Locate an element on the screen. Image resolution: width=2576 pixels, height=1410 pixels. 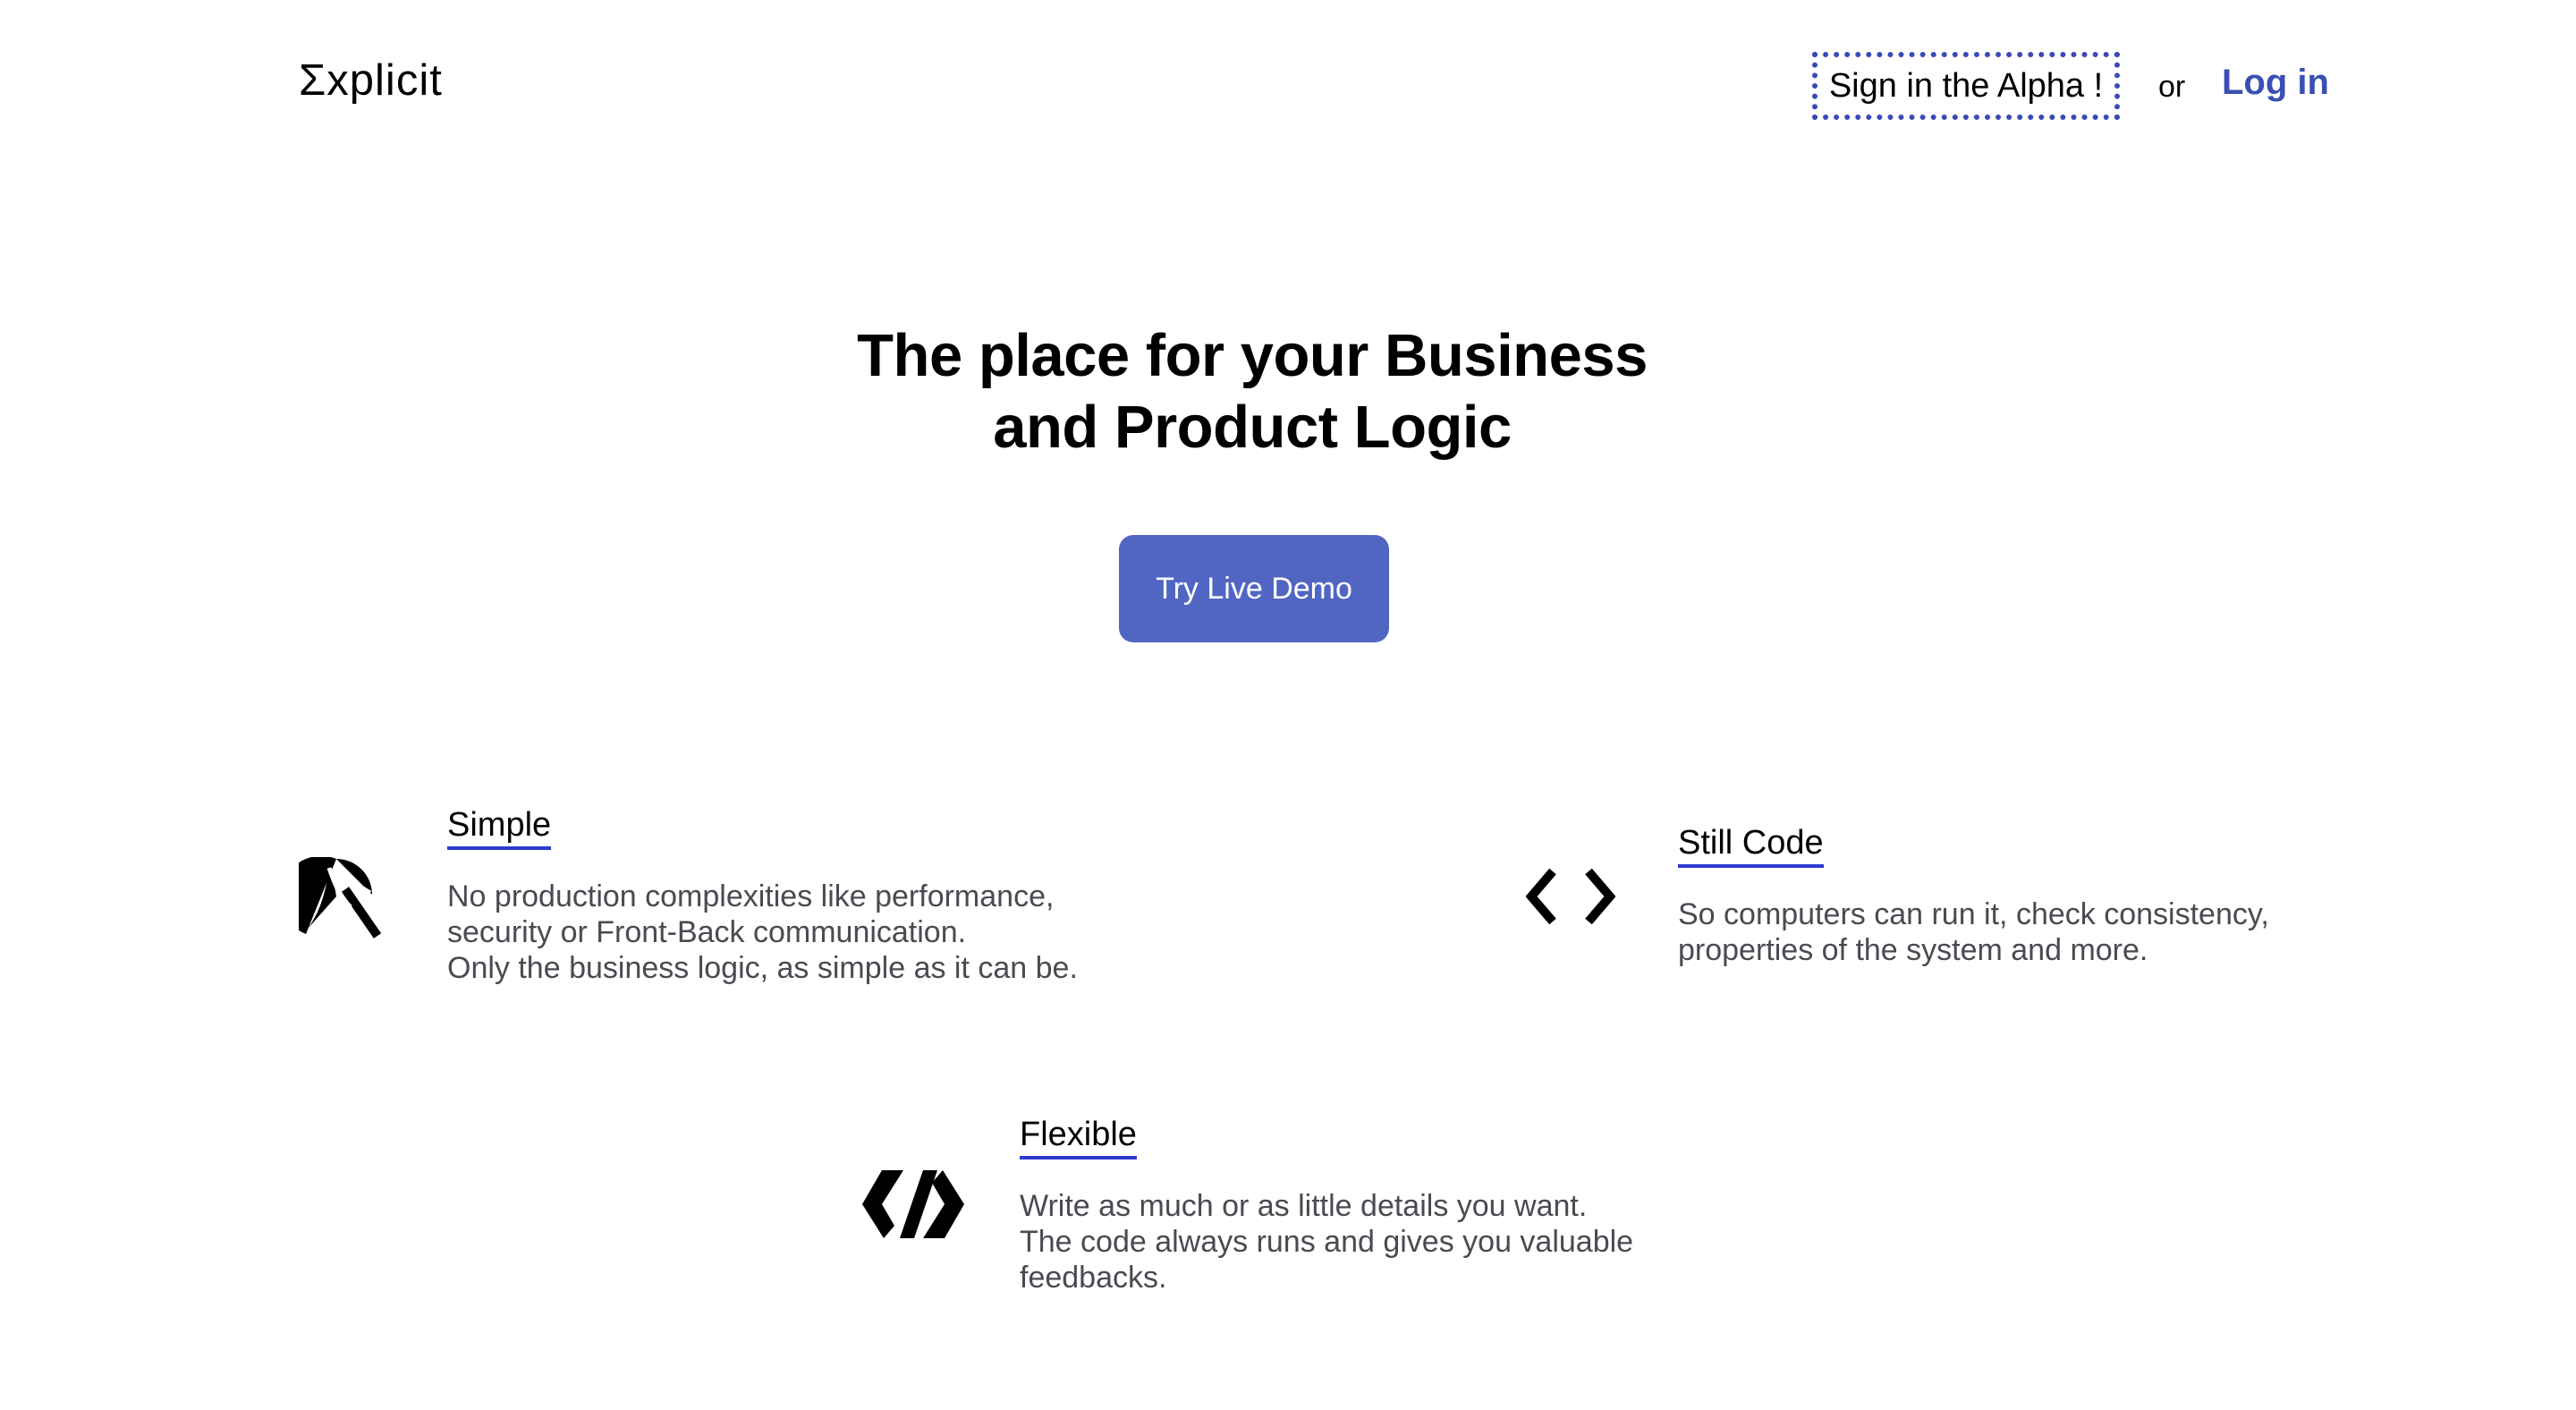
logo: Σxplicit is located at coordinates (371, 81).